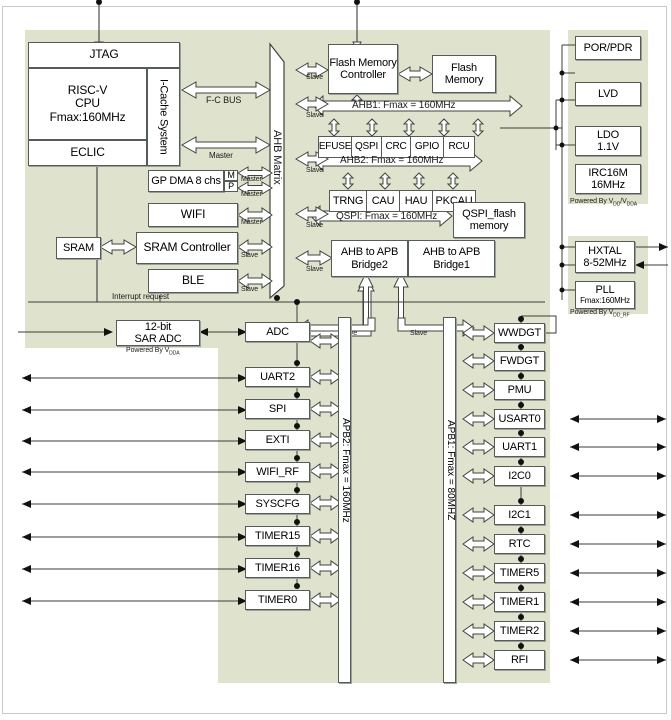  Describe the element at coordinates (519, 544) in the screenshot. I see `apb1-peripheral-rtc: RTC` at that location.